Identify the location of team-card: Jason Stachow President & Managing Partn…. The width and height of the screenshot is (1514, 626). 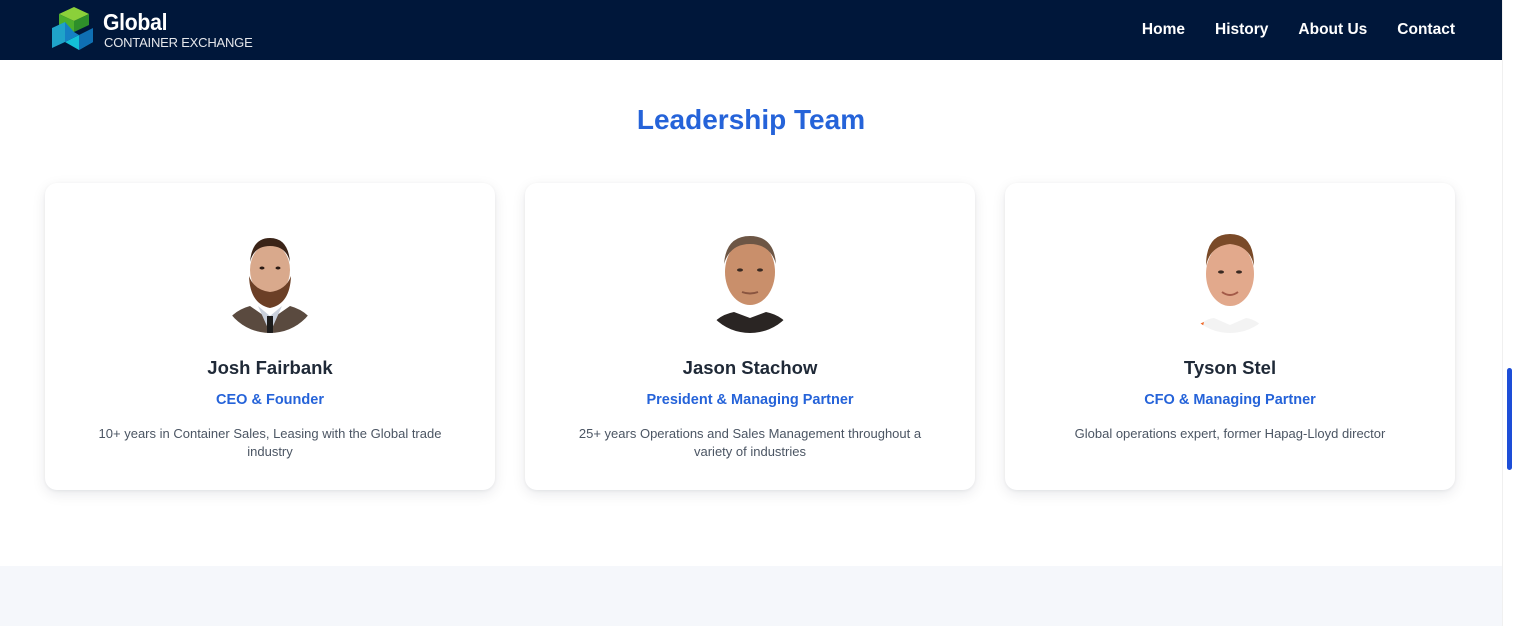
(750, 336).